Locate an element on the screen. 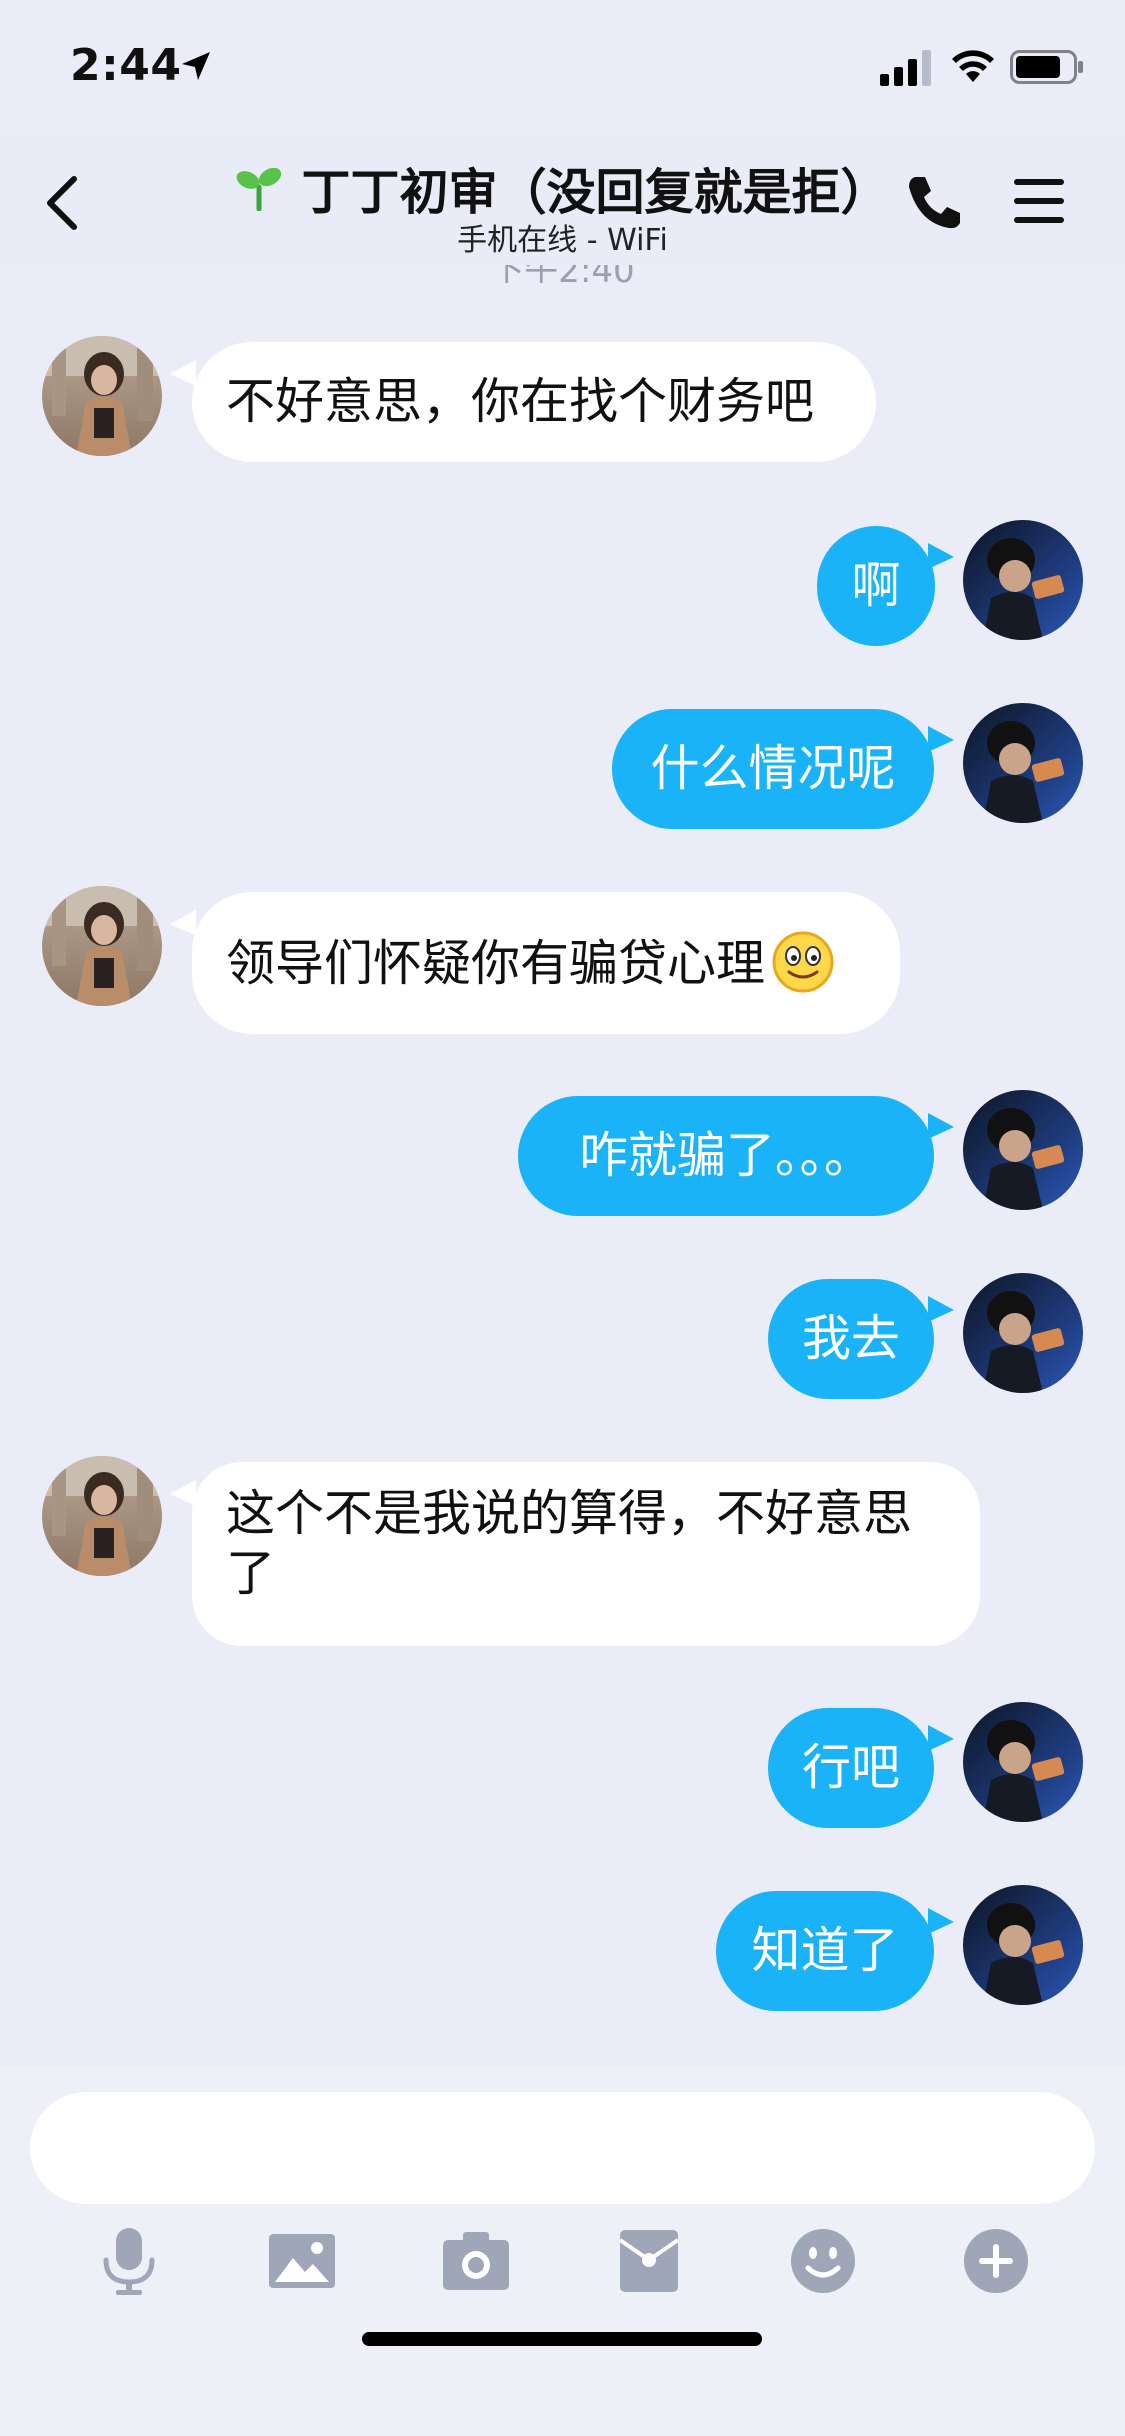 This screenshot has height=2436, width=1125. microphone-icon is located at coordinates (129, 2261).